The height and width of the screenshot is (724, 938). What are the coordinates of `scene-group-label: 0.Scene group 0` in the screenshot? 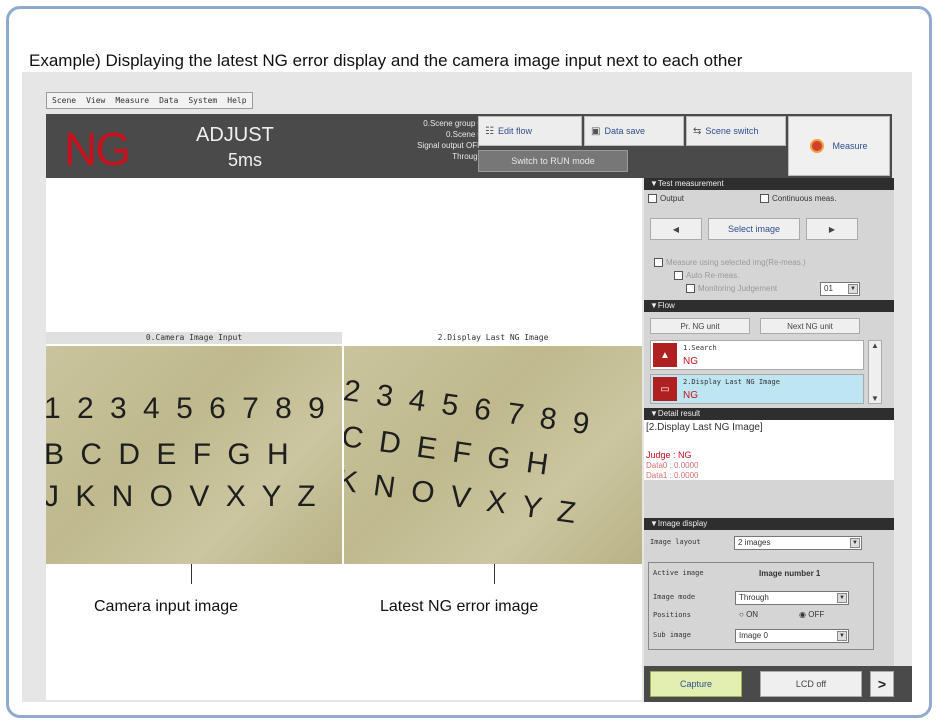 It's located at (452, 123).